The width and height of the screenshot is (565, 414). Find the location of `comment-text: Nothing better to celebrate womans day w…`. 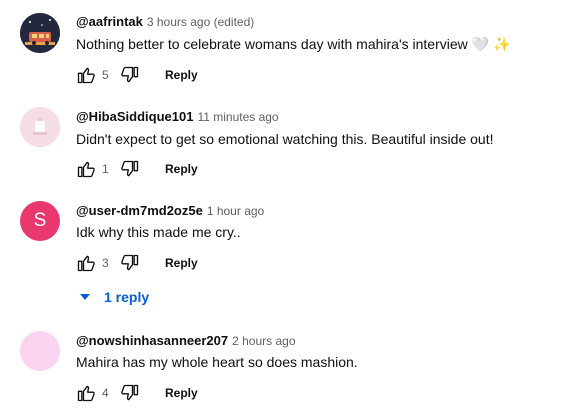

comment-text: Nothing better to celebrate womans day w… is located at coordinates (293, 44).